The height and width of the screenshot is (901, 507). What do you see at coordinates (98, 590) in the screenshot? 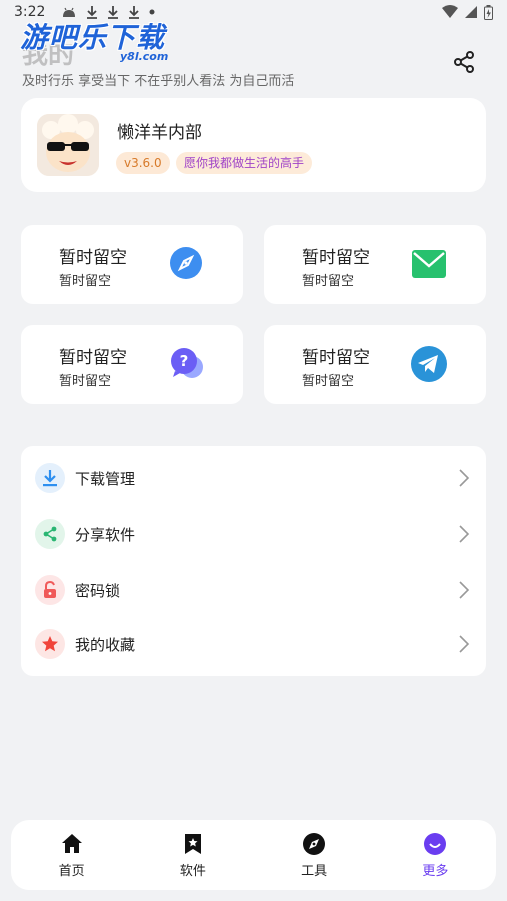
I see `menu-label: 密码锁` at bounding box center [98, 590].